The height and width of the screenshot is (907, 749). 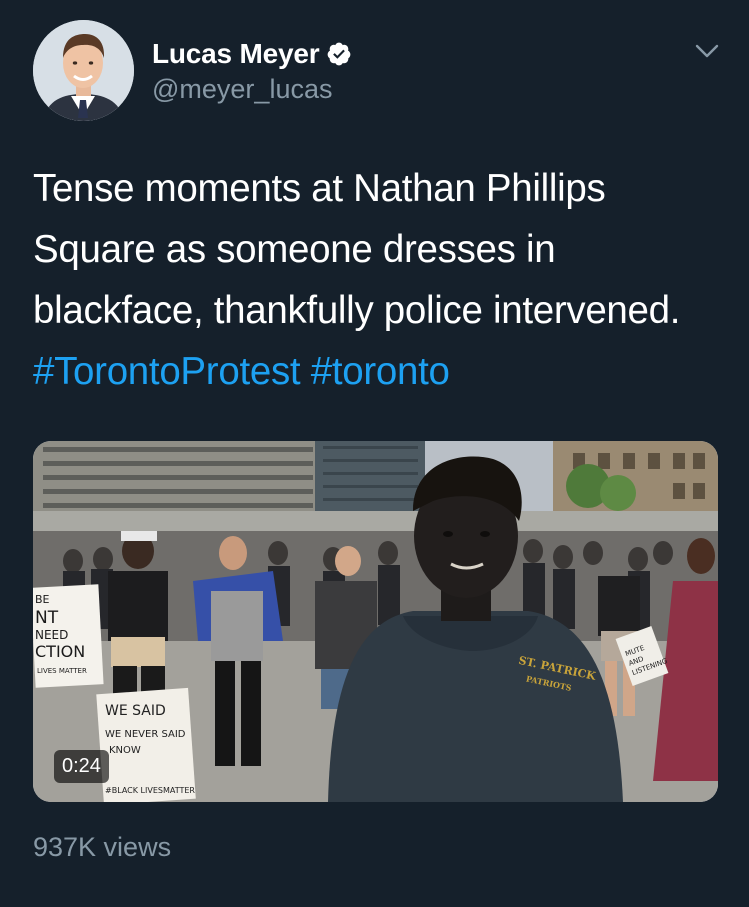 What do you see at coordinates (150, 790) in the screenshot?
I see `sign-center-line: #BLACK LIVESMATTER` at bounding box center [150, 790].